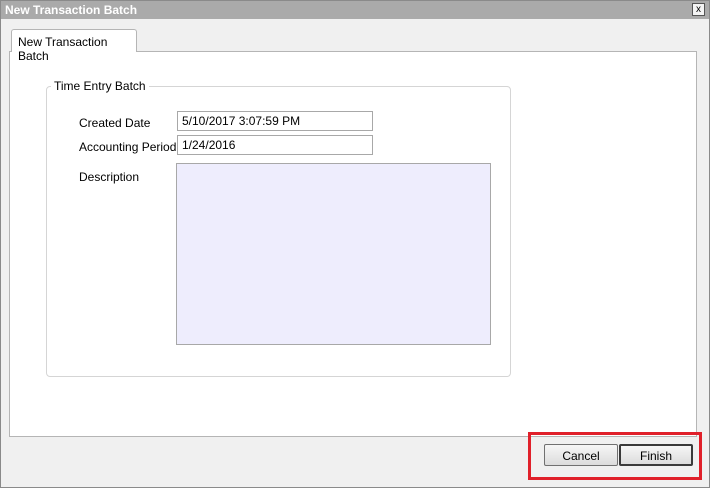 The width and height of the screenshot is (710, 488). What do you see at coordinates (71, 10) in the screenshot?
I see `window-title: New Transaction Batch` at bounding box center [71, 10].